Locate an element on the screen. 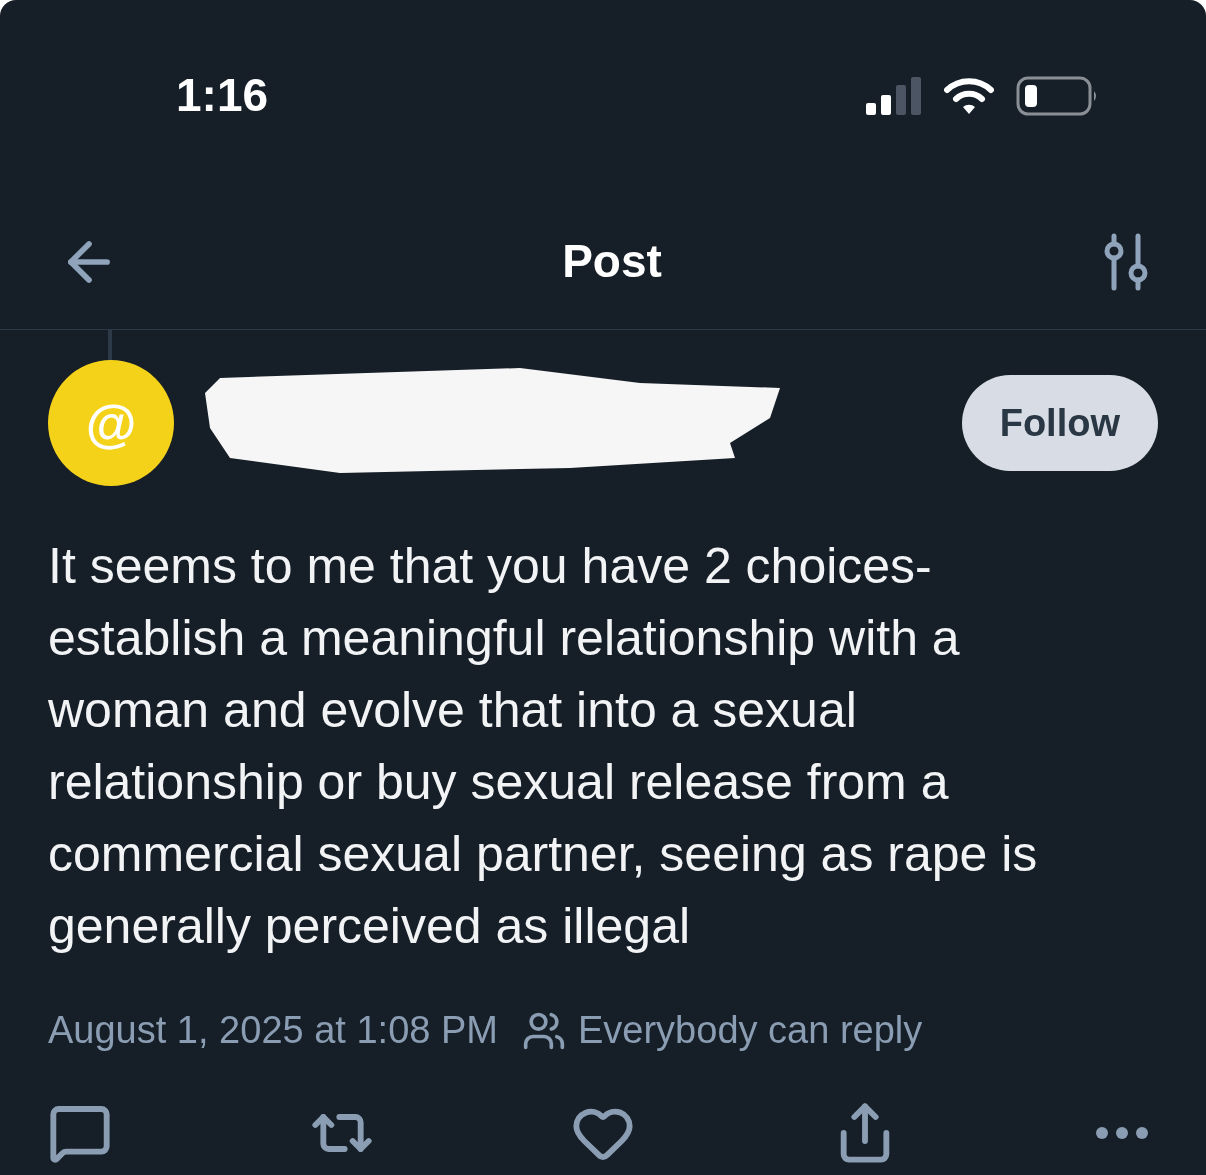 The height and width of the screenshot is (1175, 1206). more-icon is located at coordinates (1122, 1133).